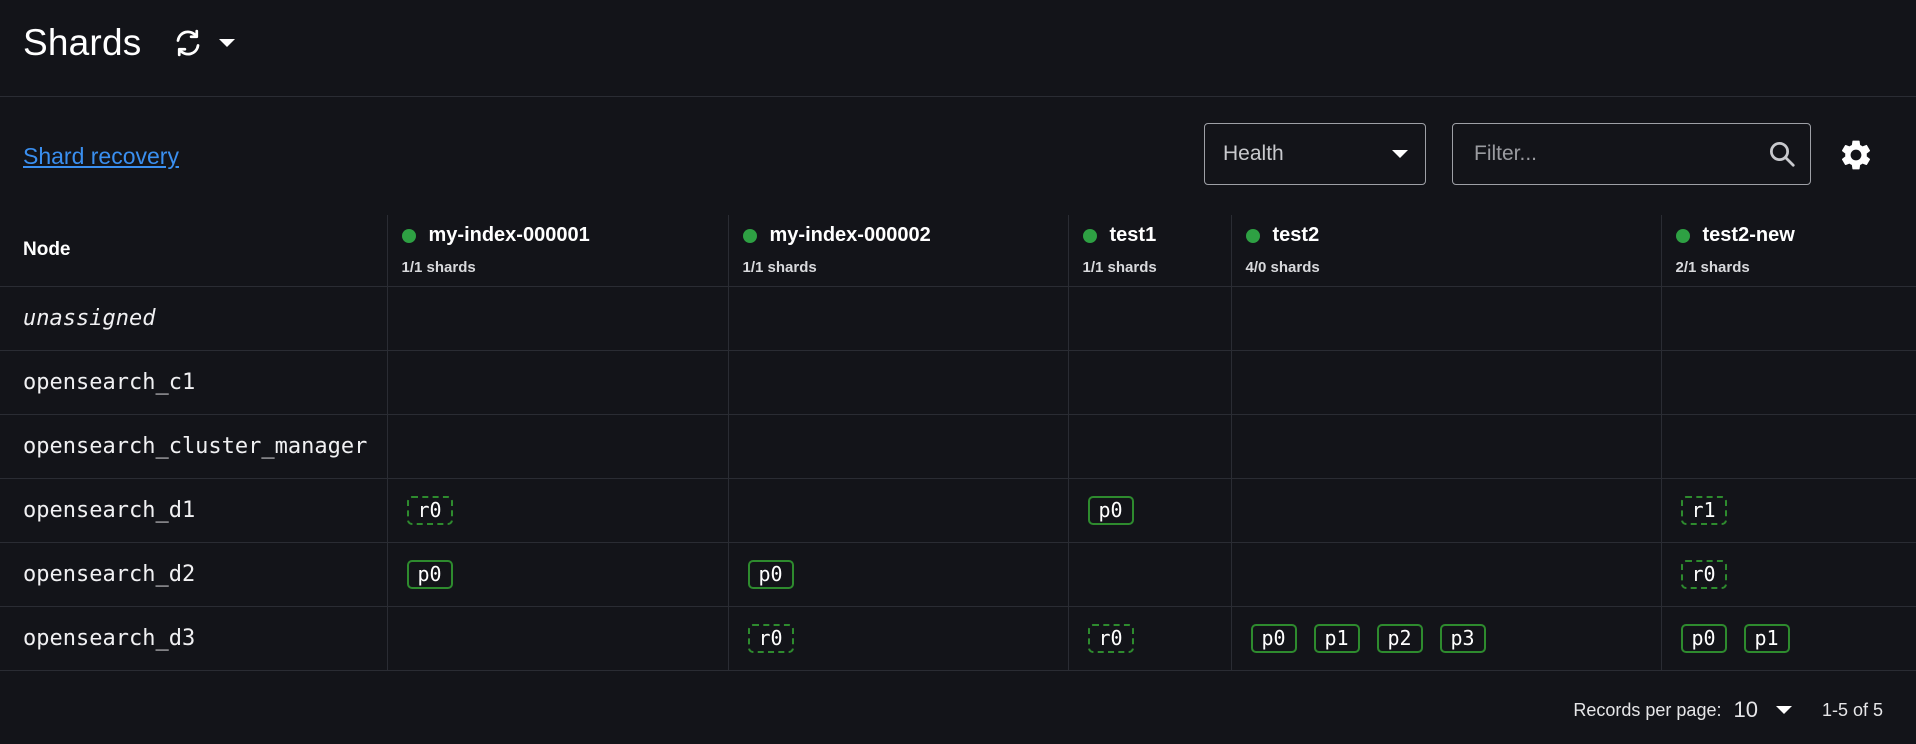 This screenshot has width=1916, height=744. I want to click on node-name: opensearch_d1, so click(193, 510).